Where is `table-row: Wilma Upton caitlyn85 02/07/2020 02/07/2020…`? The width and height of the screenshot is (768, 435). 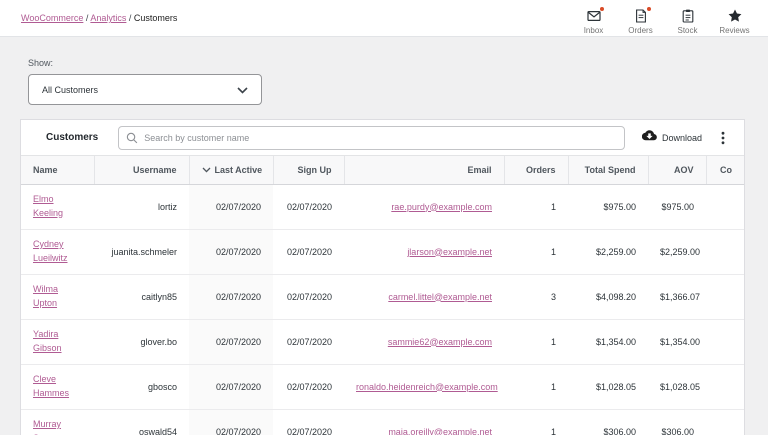 table-row: Wilma Upton caitlyn85 02/07/2020 02/07/2020… is located at coordinates (382, 297).